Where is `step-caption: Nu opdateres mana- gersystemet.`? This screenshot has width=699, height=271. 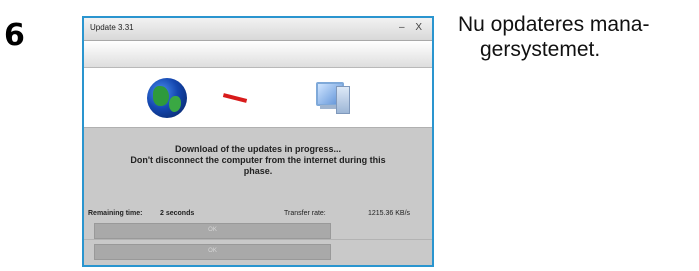 step-caption: Nu opdateres mana- gersystemet. is located at coordinates (576, 37).